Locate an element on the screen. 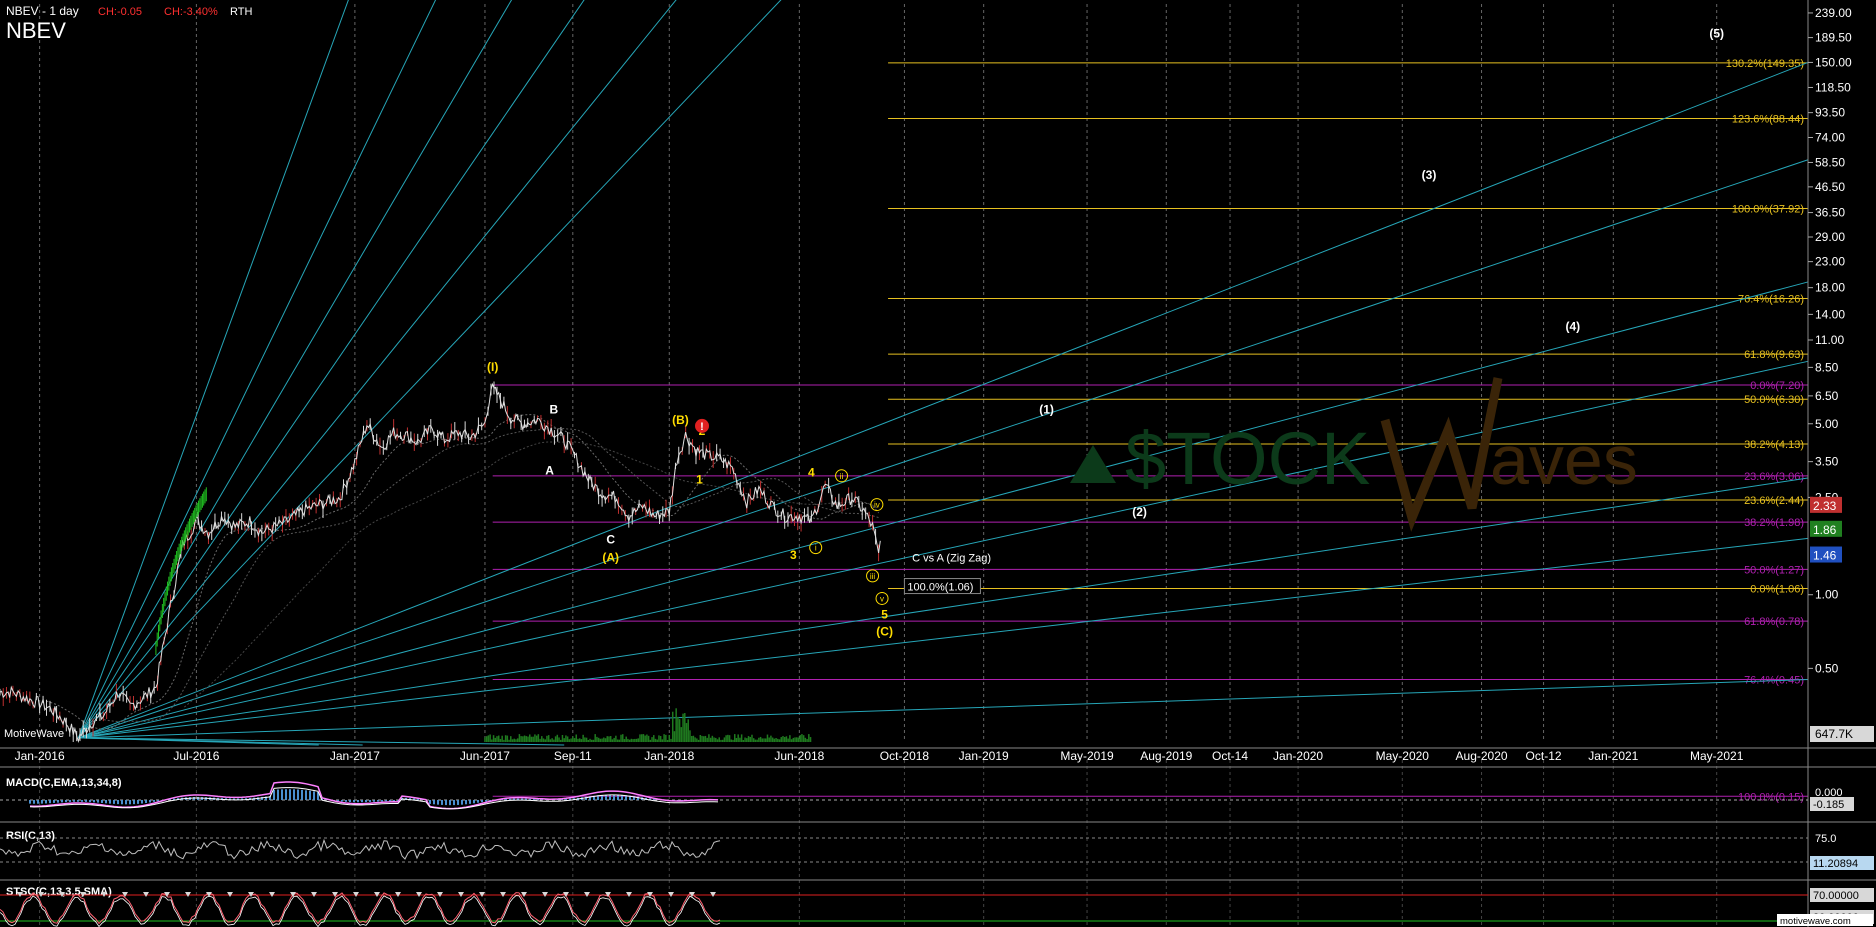 The image size is (1876, 927). x-tick-label: Jan-2020 is located at coordinates (1298, 756).